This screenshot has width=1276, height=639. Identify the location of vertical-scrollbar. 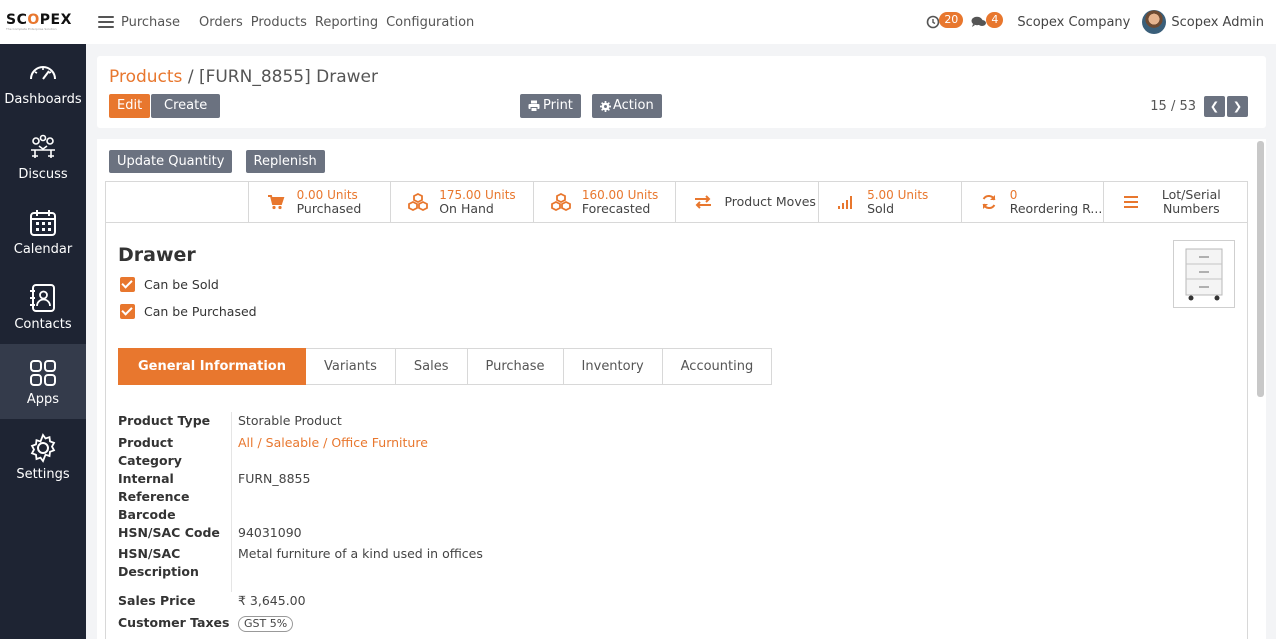
(1260, 269).